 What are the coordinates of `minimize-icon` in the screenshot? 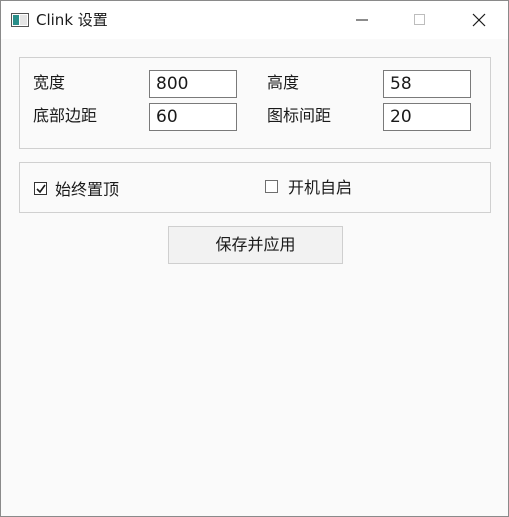 It's located at (362, 20).